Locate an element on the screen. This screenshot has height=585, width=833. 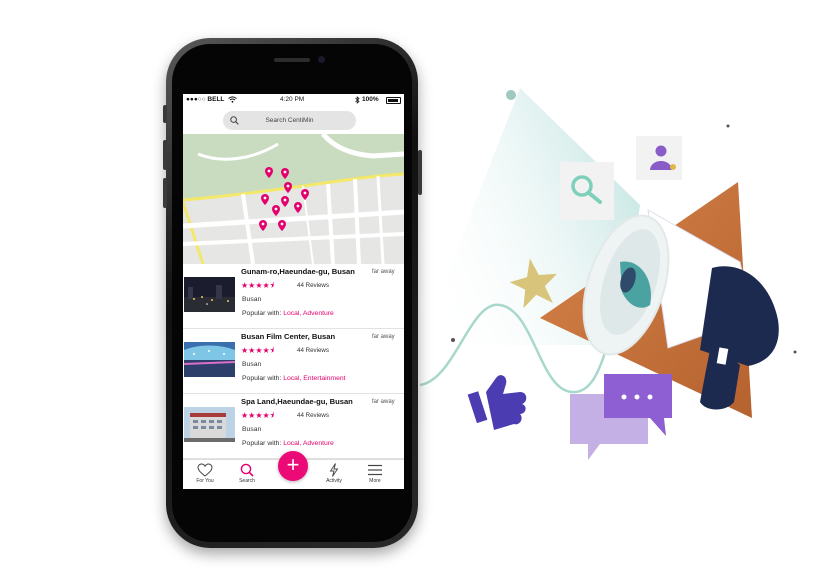
listing-title: Busan Film Center, Busan is located at coordinates (288, 336).